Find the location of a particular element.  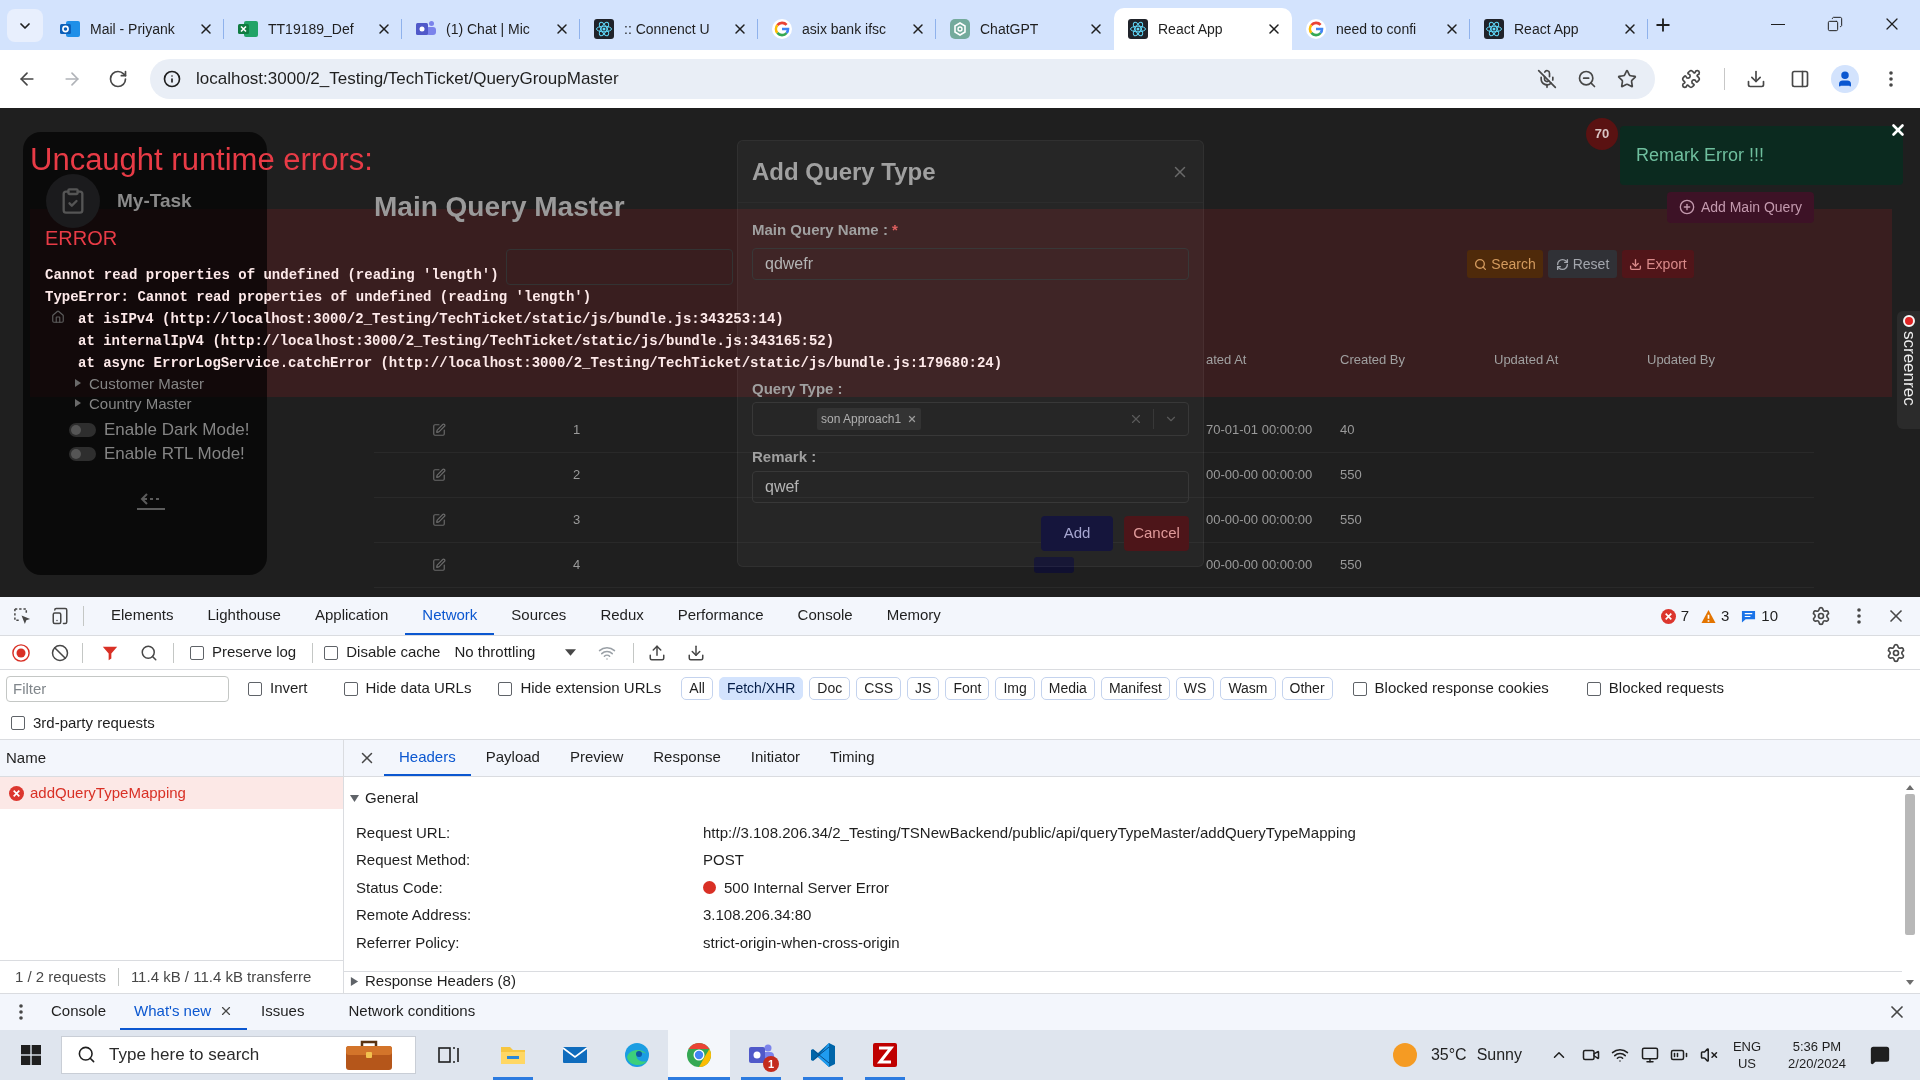

error-message: TypeError: Cannot read properties of undefined (reading 'length') is located at coordinates (318, 297).